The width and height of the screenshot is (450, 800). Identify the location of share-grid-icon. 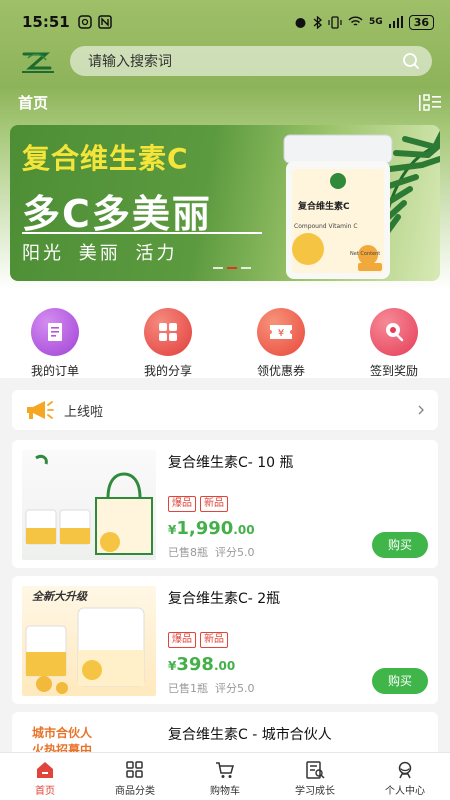
(168, 332).